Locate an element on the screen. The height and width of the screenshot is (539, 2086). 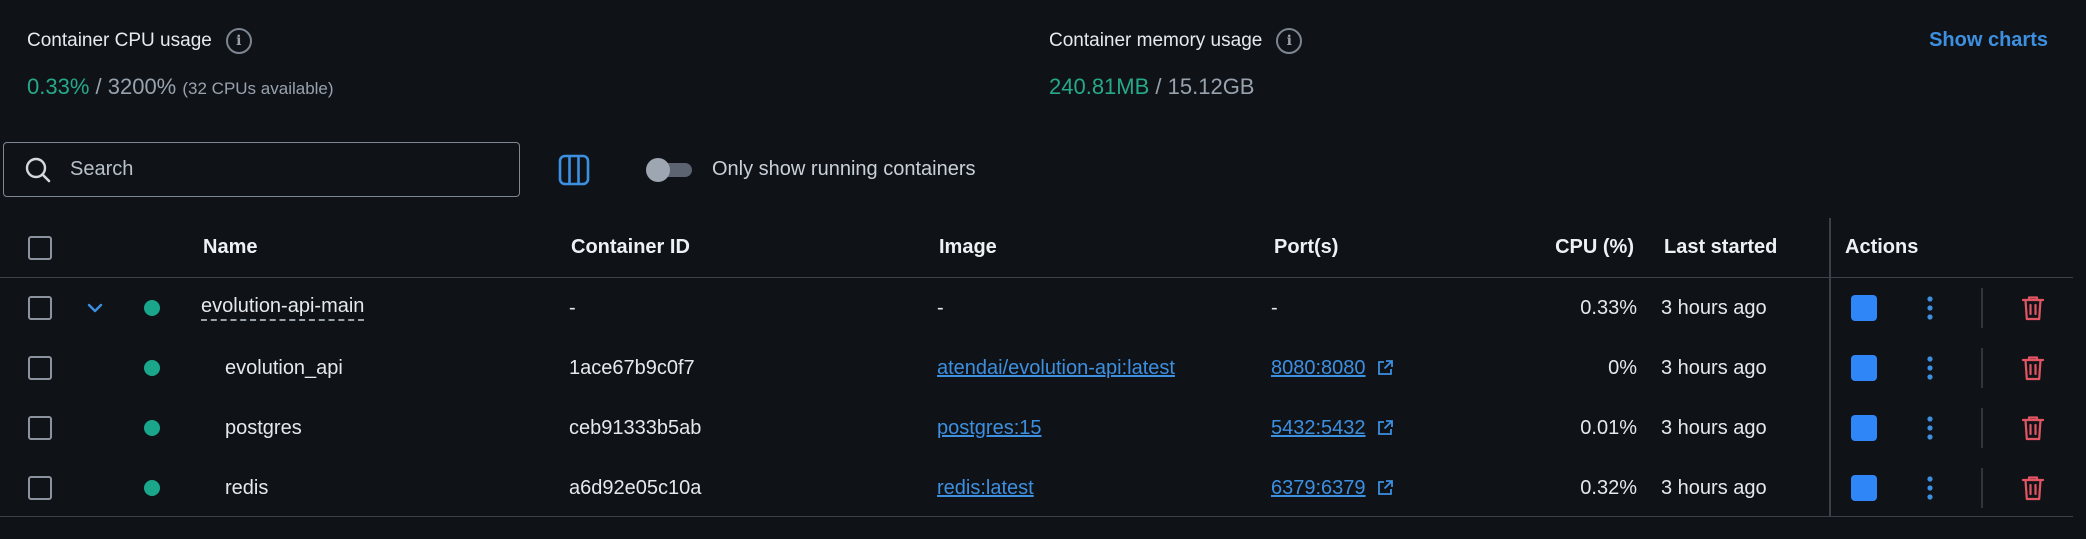
memory-usage-value: 240.81MB / 15.12GB is located at coordinates (1175, 87).